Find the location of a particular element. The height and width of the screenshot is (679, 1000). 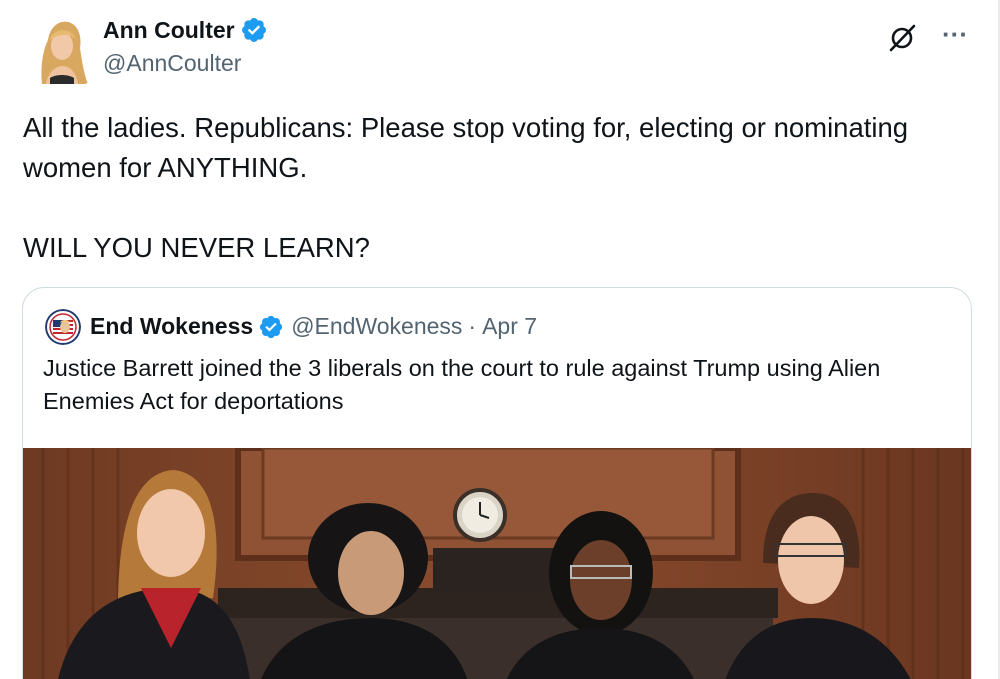

author-name: Ann Coulter is located at coordinates (169, 30).